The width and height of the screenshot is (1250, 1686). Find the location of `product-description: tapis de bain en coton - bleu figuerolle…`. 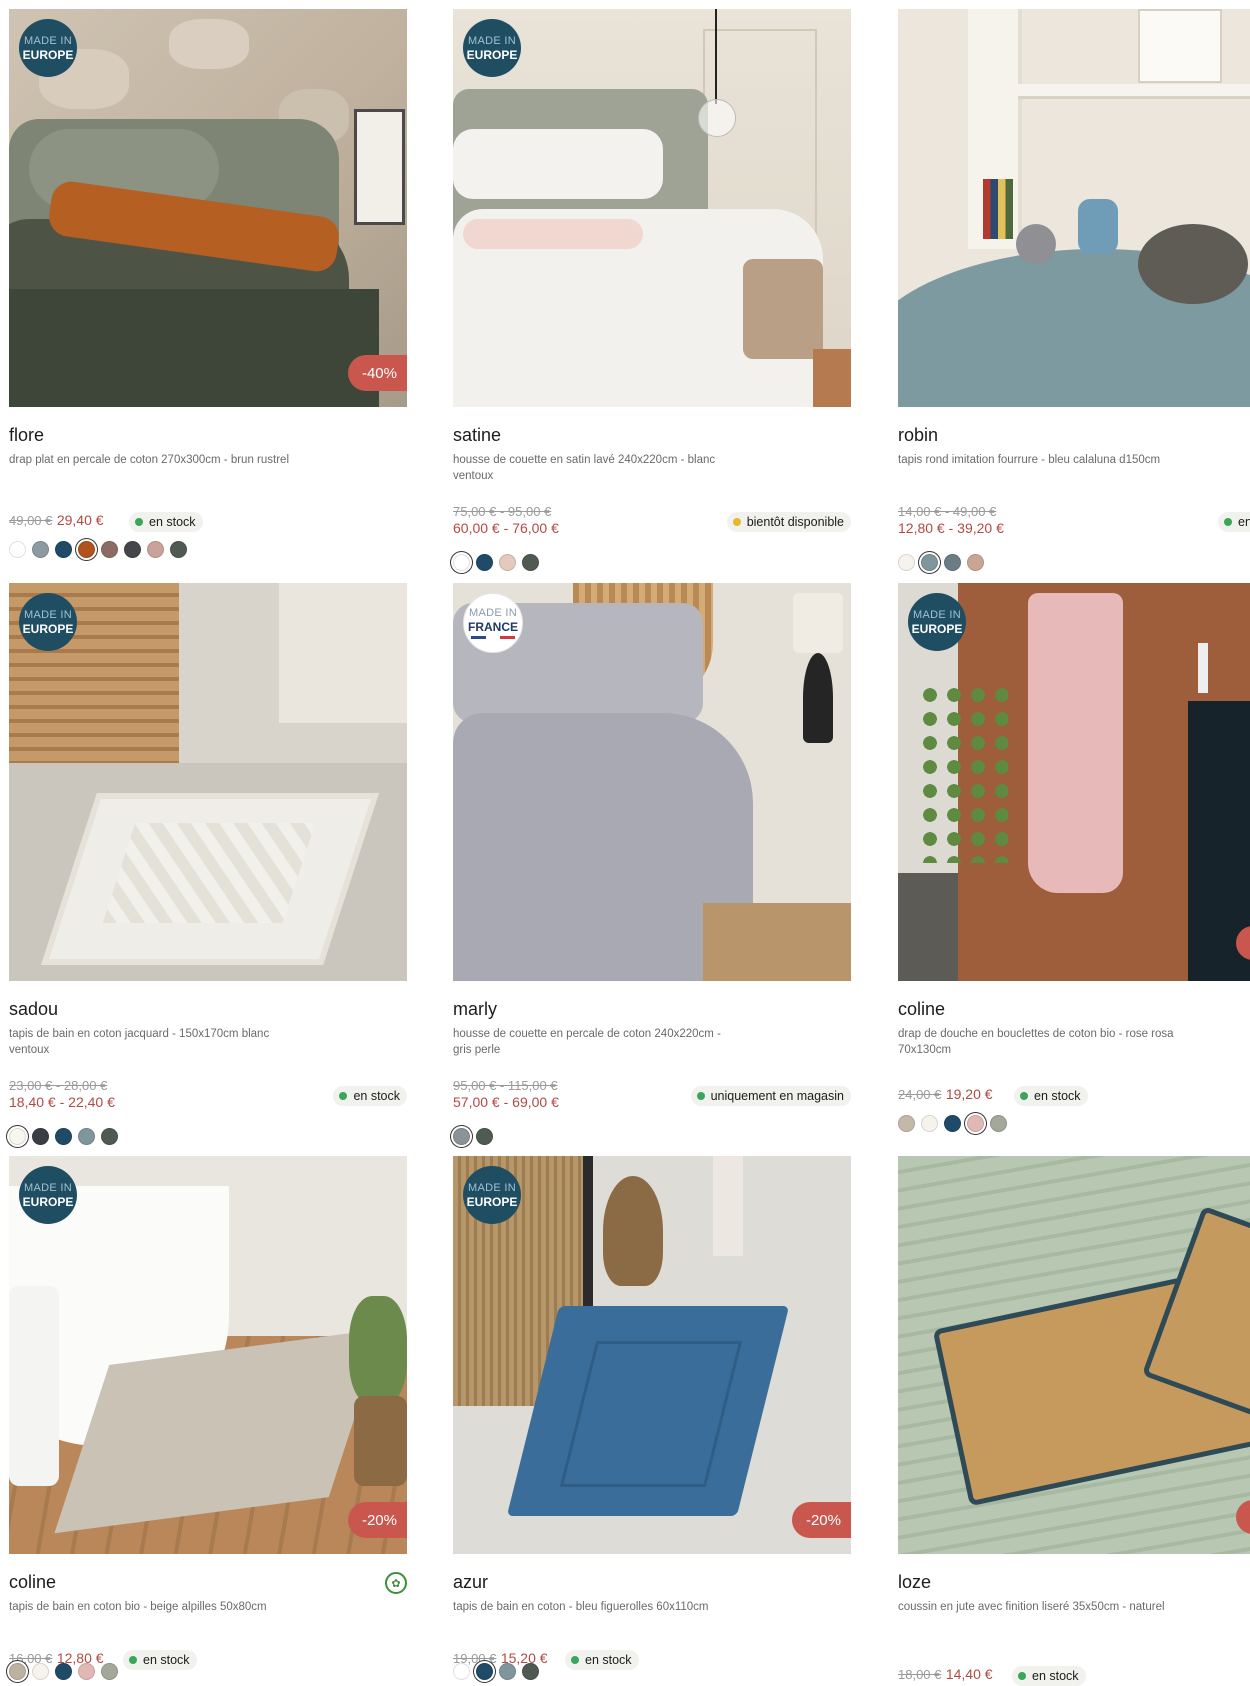

product-description: tapis de bain en coton - bleu figuerolle… is located at coordinates (593, 1607).